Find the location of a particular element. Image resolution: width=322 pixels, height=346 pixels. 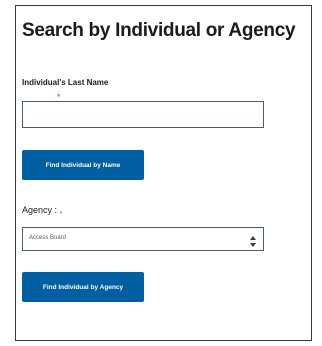

last-name-input is located at coordinates (143, 114).